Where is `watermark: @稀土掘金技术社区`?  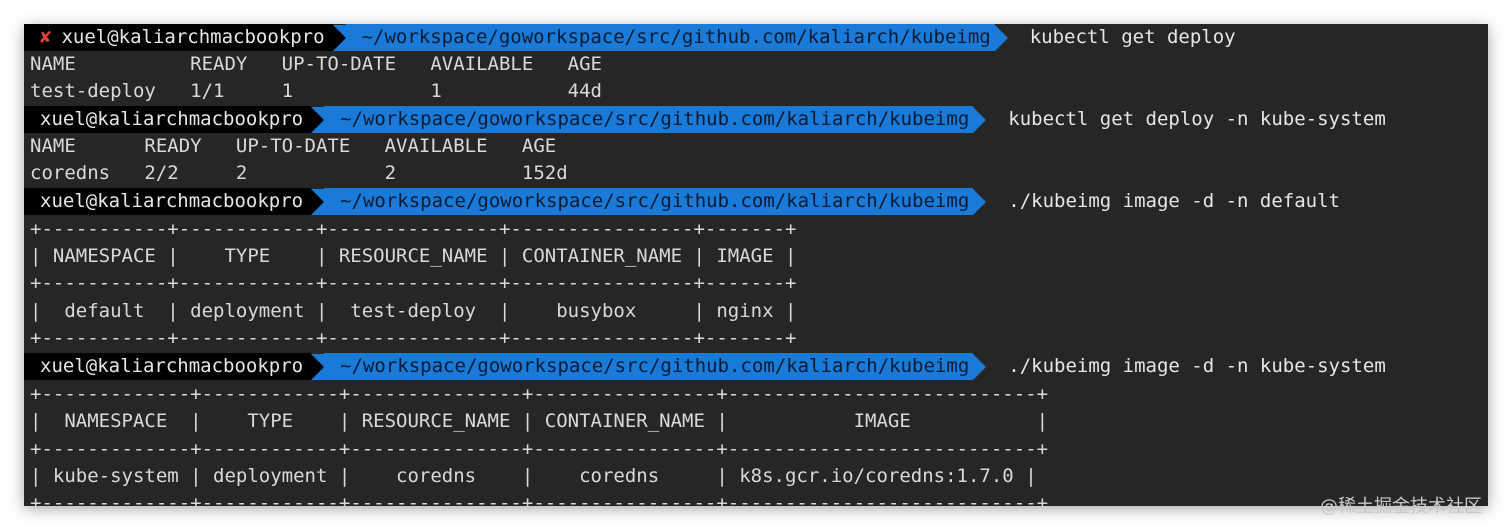
watermark: @稀土掘金技术社区 is located at coordinates (1401, 506).